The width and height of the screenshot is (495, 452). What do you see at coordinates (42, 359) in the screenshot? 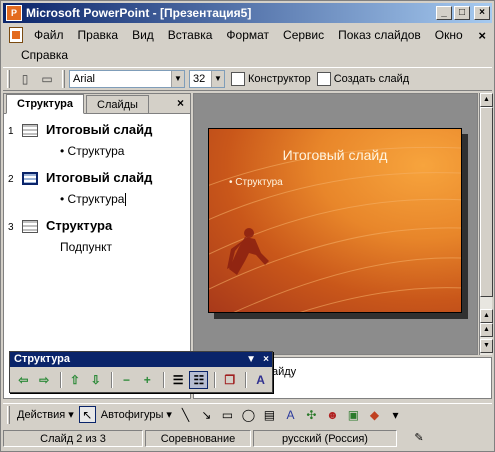
I see `outline-toolbar-title-text: Структура` at bounding box center [42, 359].